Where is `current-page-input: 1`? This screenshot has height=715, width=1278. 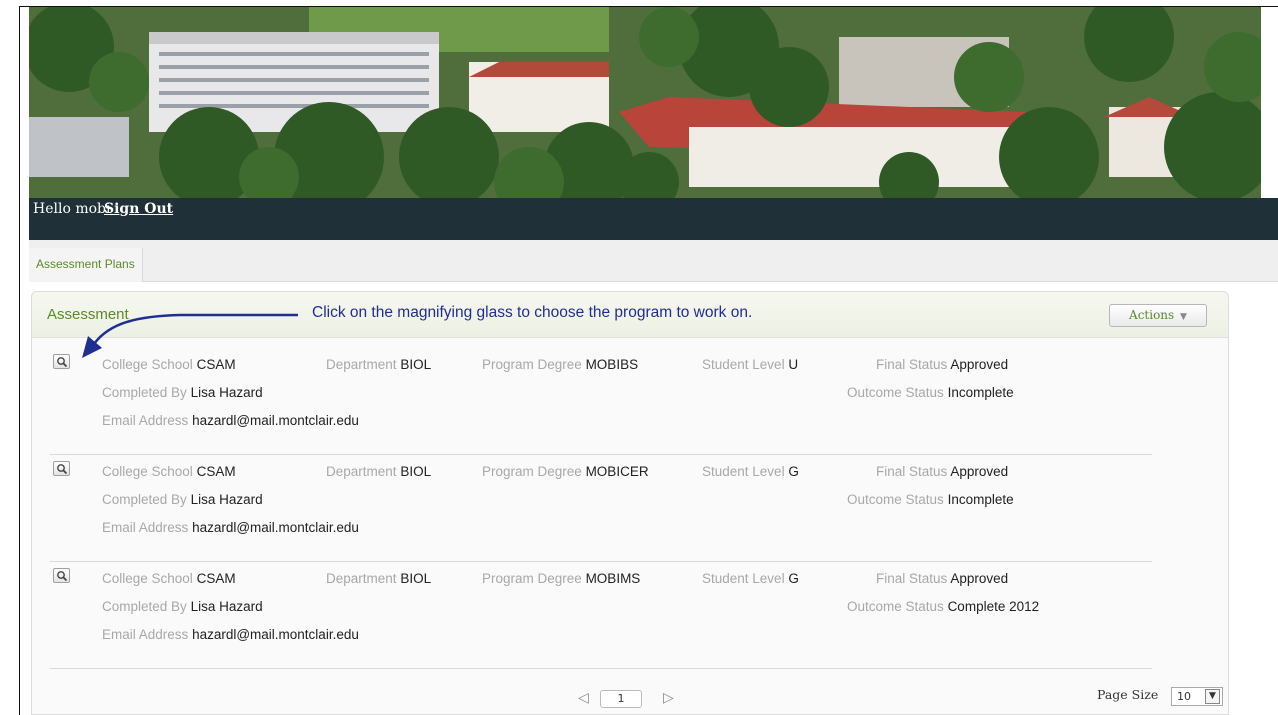 current-page-input: 1 is located at coordinates (621, 699).